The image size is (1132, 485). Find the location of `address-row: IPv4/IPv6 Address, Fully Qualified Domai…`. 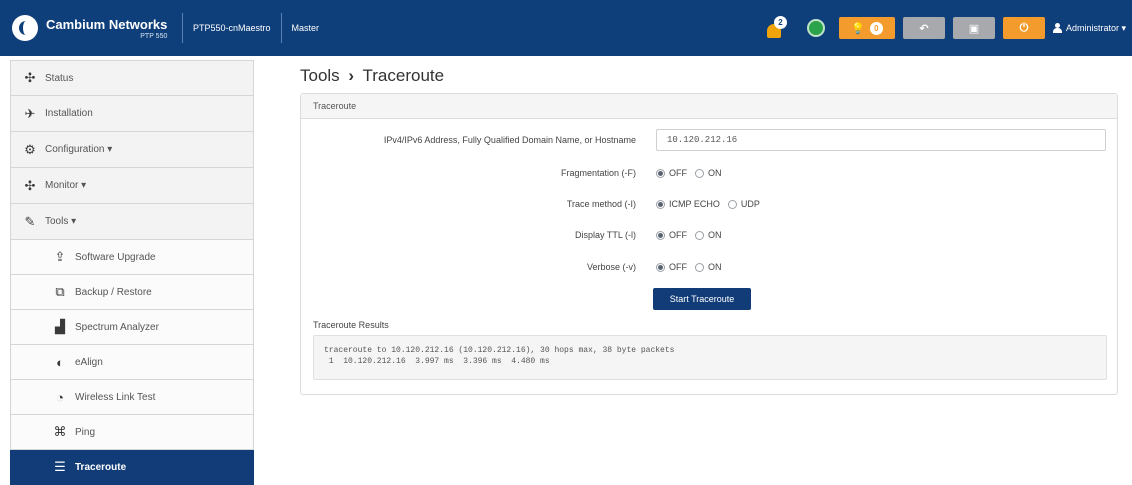

address-row: IPv4/IPv6 Address, Fully Qualified Domai… is located at coordinates (710, 140).